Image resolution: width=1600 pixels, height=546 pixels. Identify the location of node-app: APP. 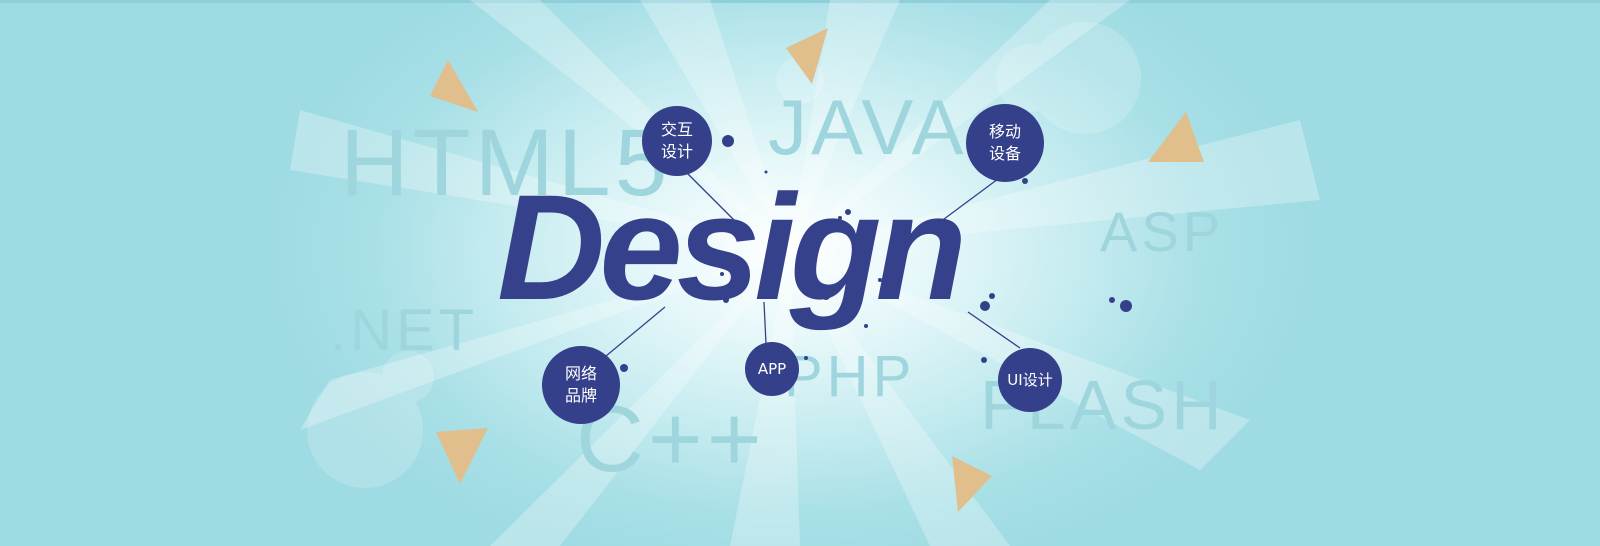
(772, 369).